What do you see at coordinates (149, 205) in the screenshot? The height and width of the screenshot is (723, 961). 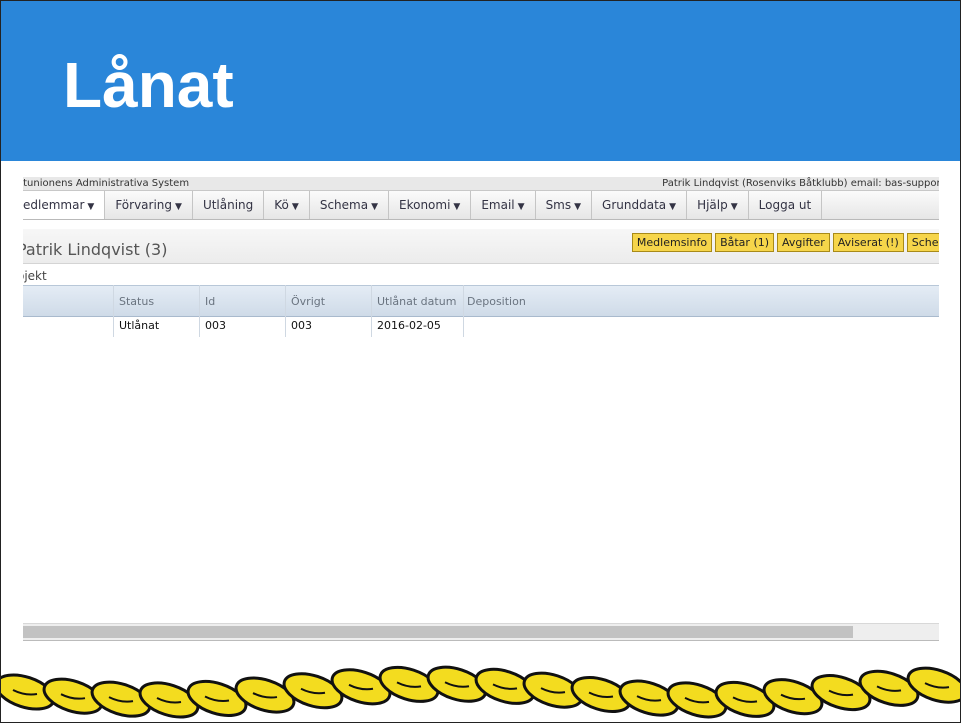 I see `menu-item-forvaring: Förvaring ▼` at bounding box center [149, 205].